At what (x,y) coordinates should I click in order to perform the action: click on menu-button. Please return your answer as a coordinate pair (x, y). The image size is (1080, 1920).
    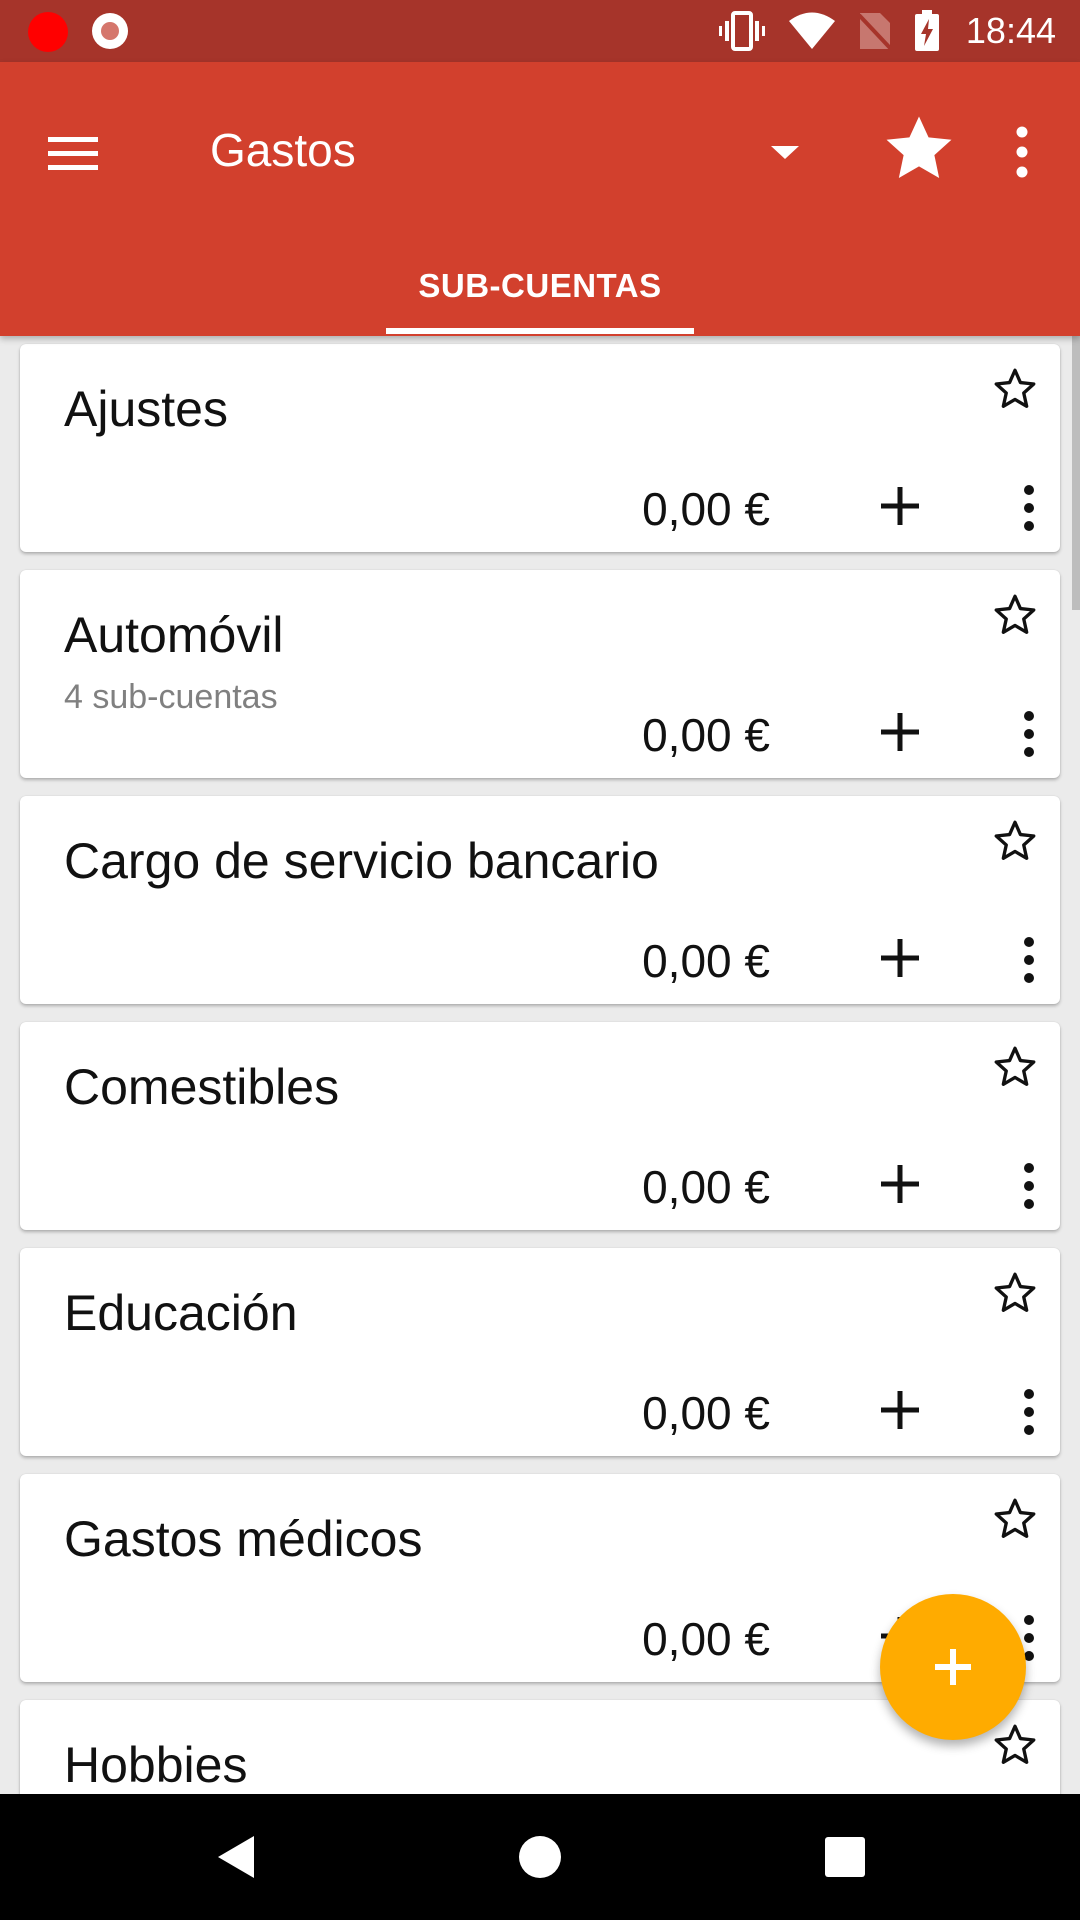
    Looking at the image, I should click on (73, 153).